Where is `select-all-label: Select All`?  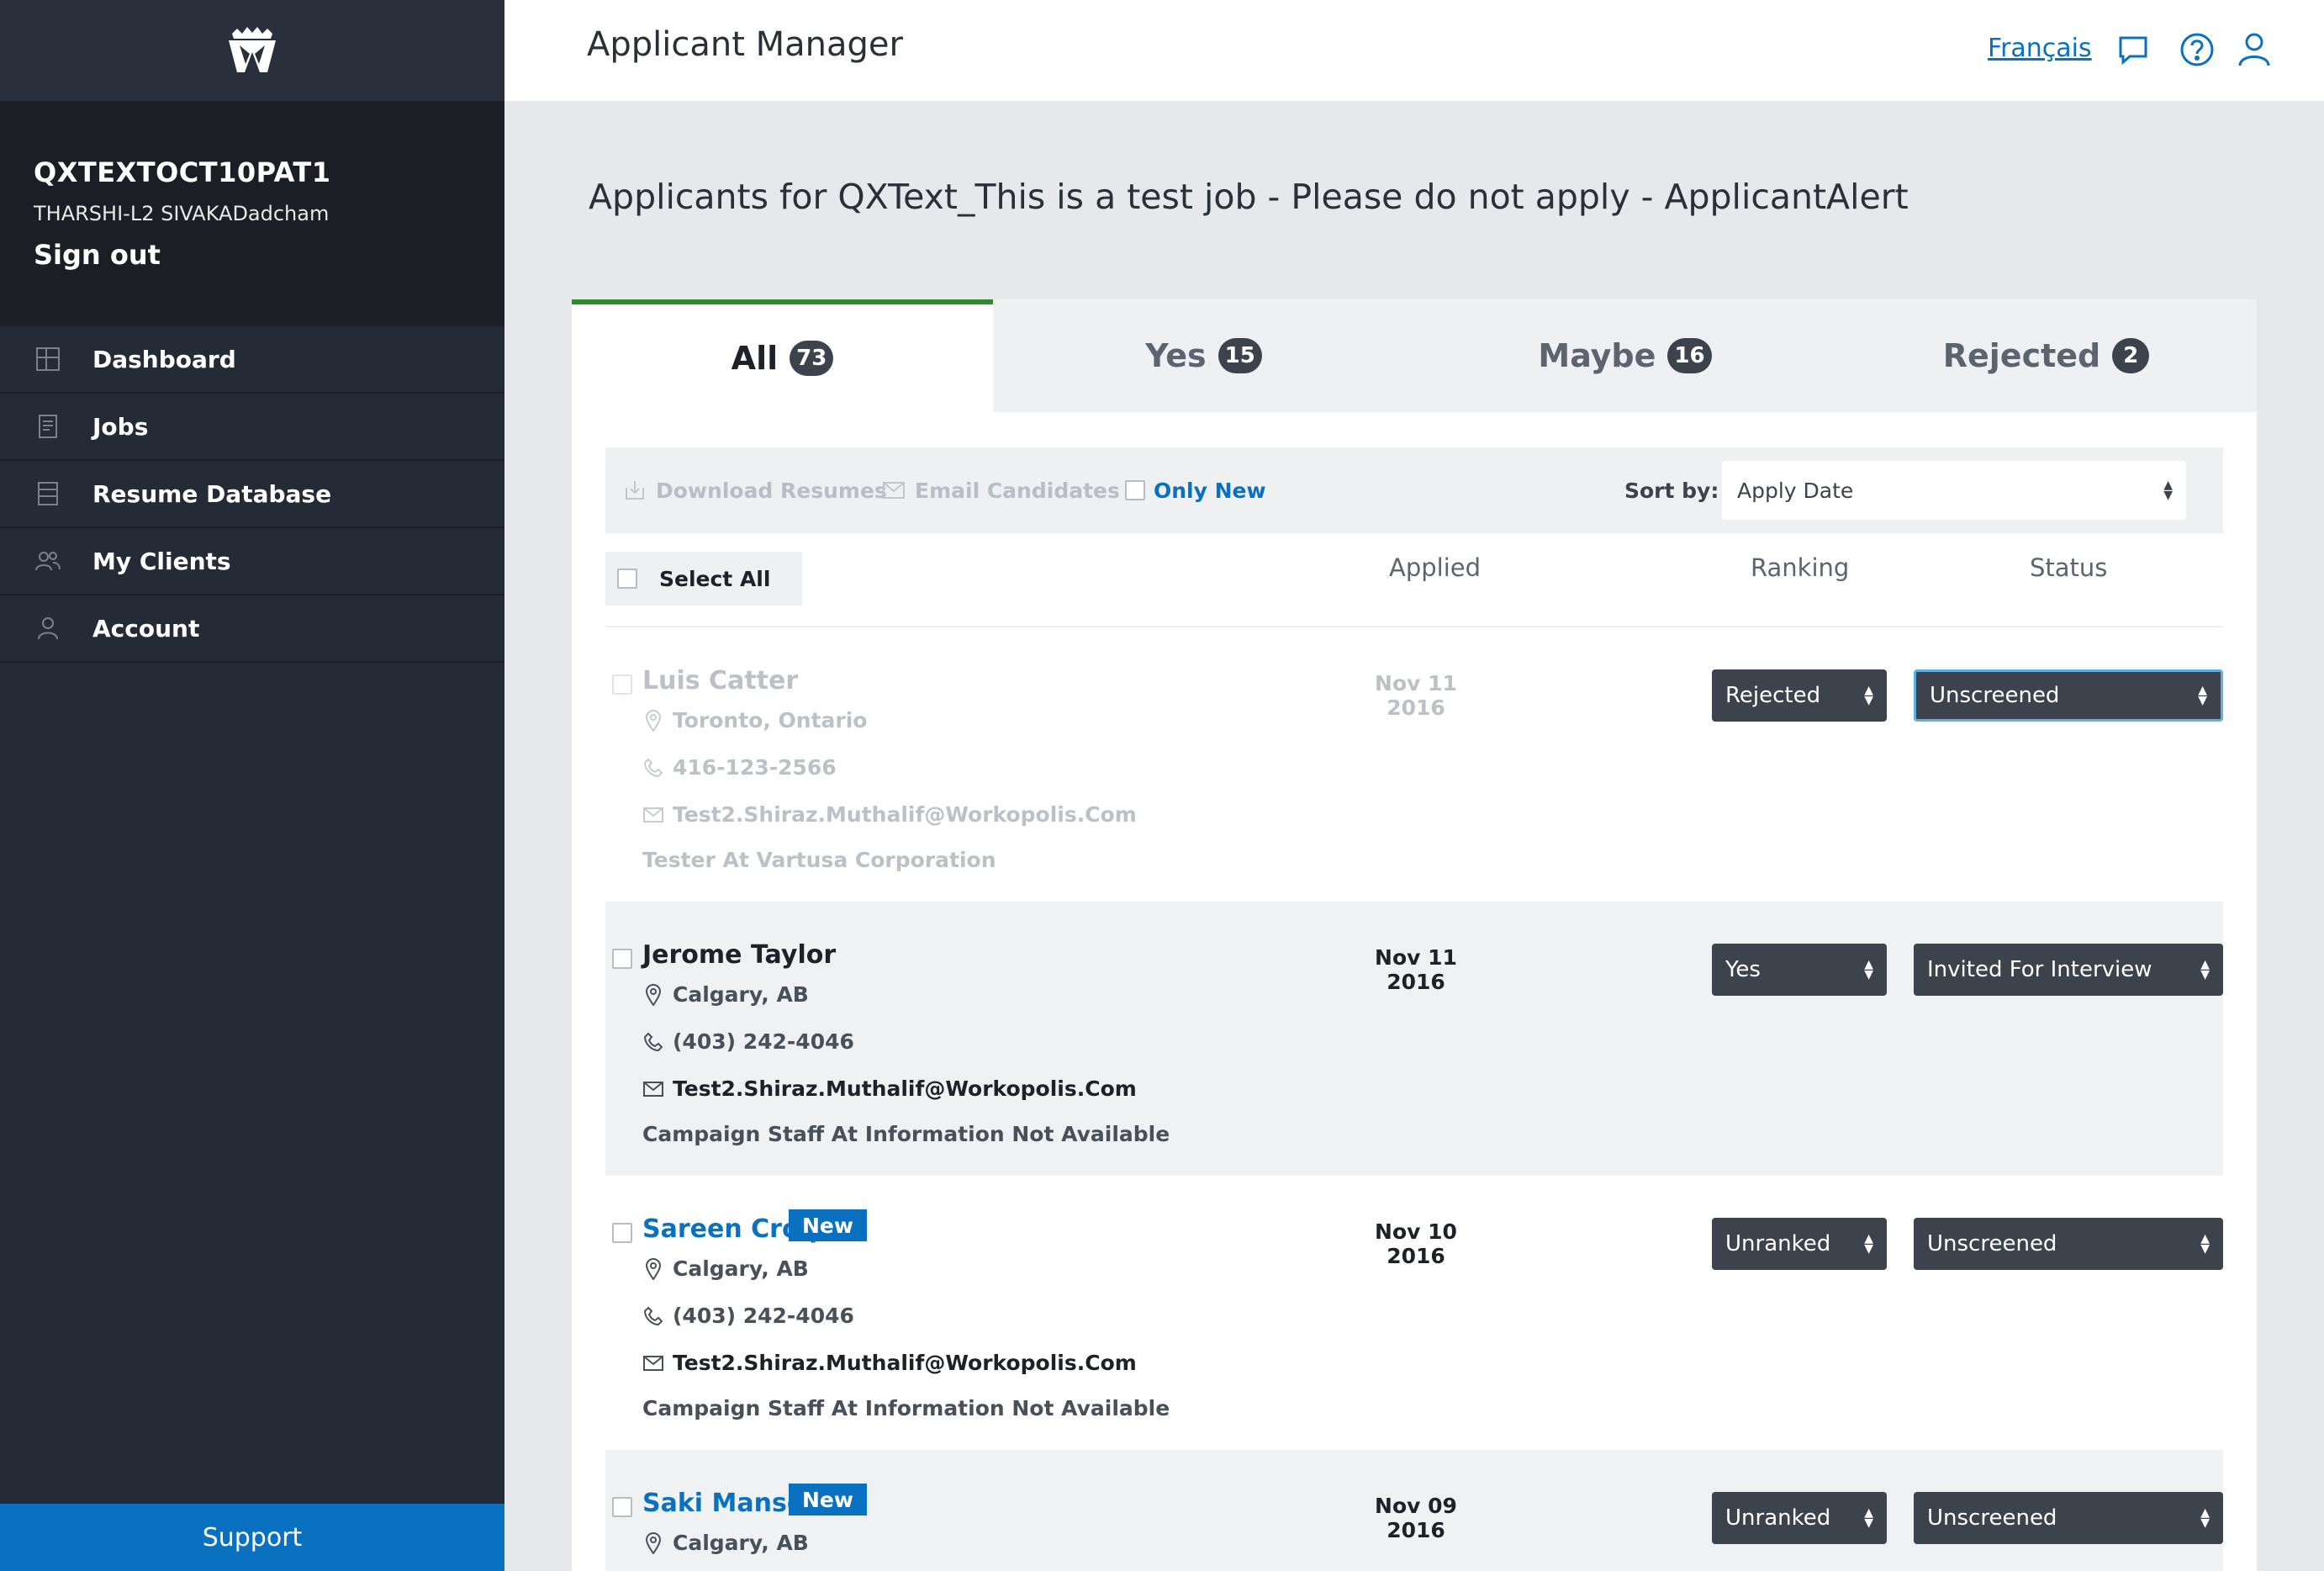 select-all-label: Select All is located at coordinates (715, 578).